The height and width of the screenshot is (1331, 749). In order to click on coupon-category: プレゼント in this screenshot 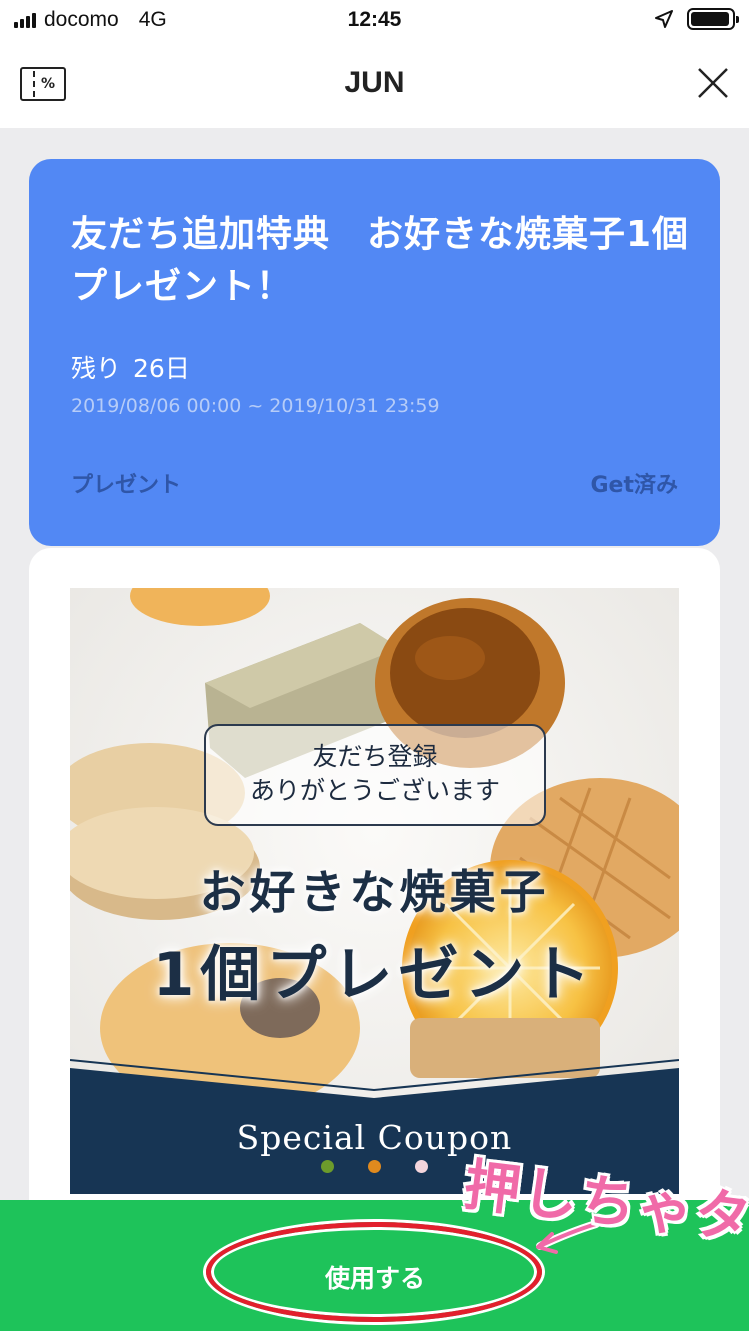, I will do `click(126, 485)`.